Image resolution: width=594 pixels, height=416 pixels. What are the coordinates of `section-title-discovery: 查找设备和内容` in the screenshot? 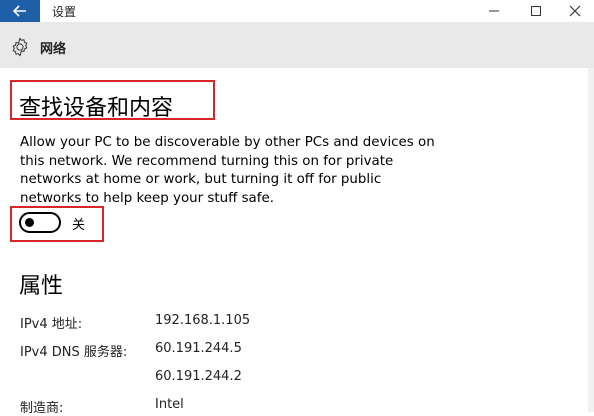 It's located at (96, 108).